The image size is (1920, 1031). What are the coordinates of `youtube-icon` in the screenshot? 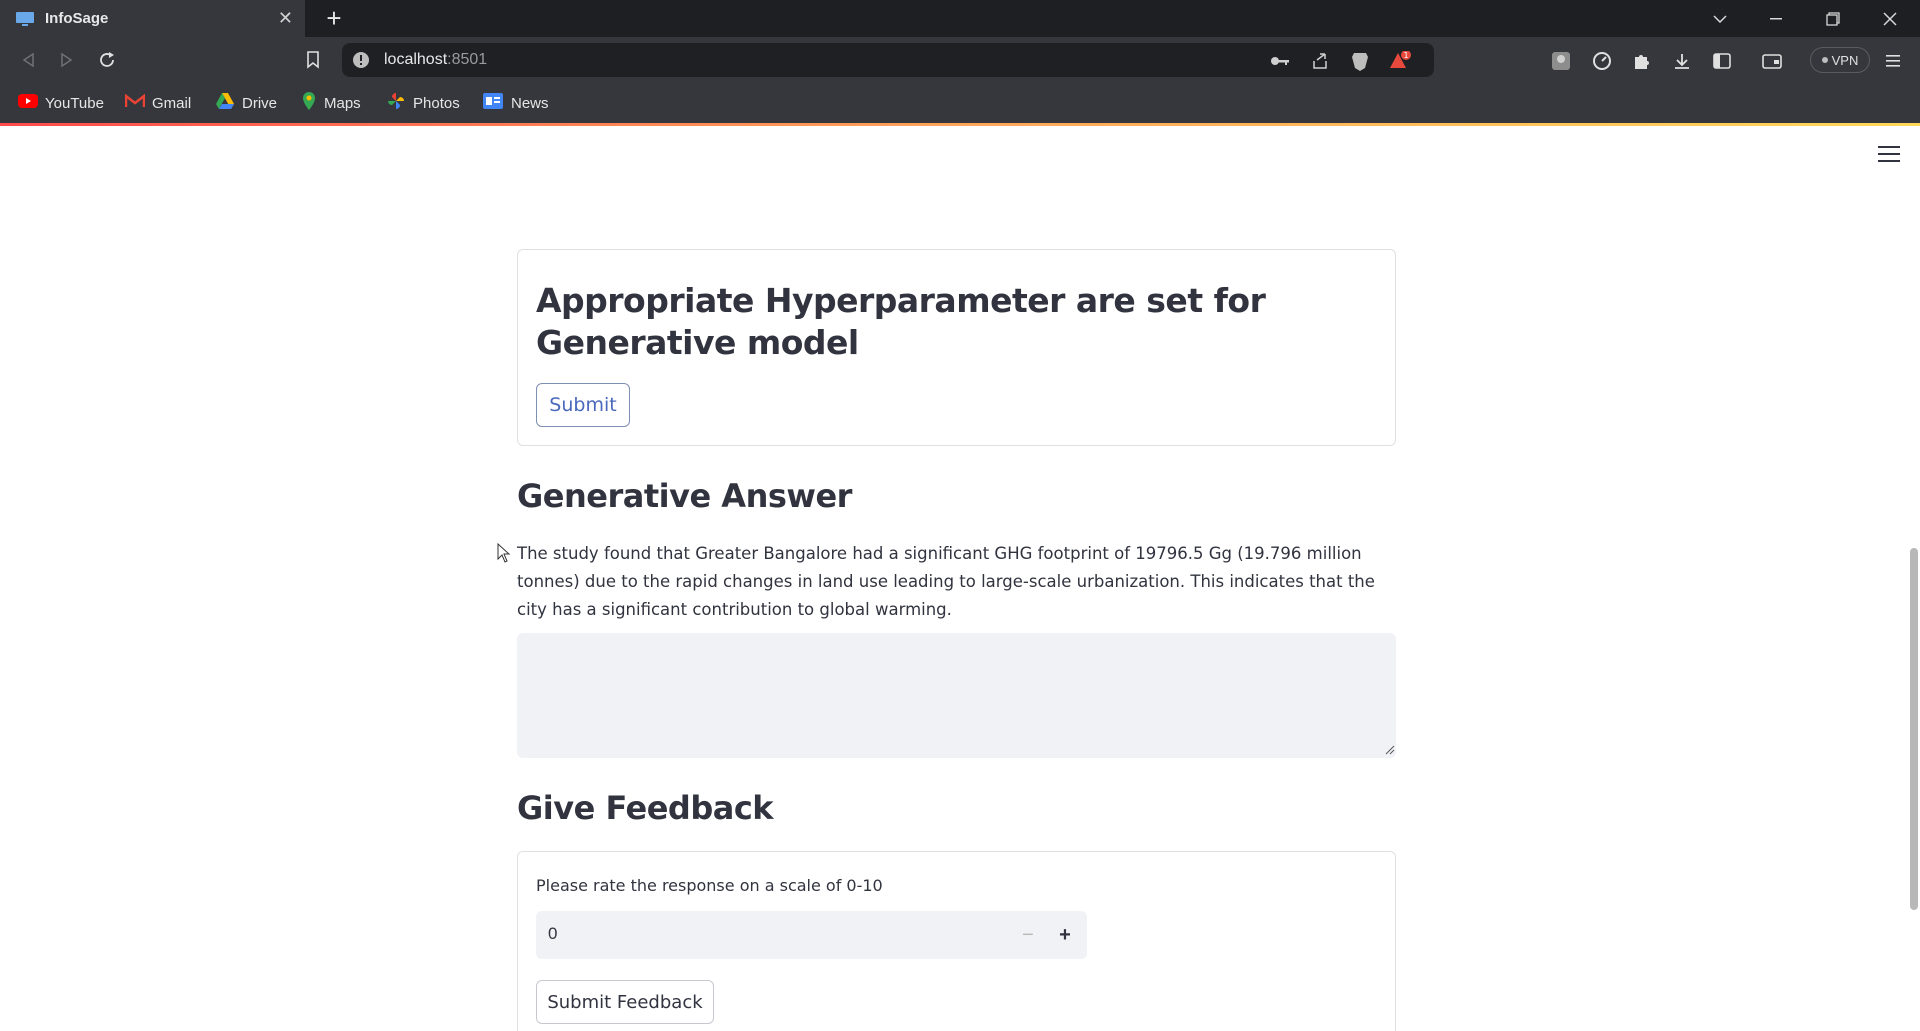 It's located at (28, 103).